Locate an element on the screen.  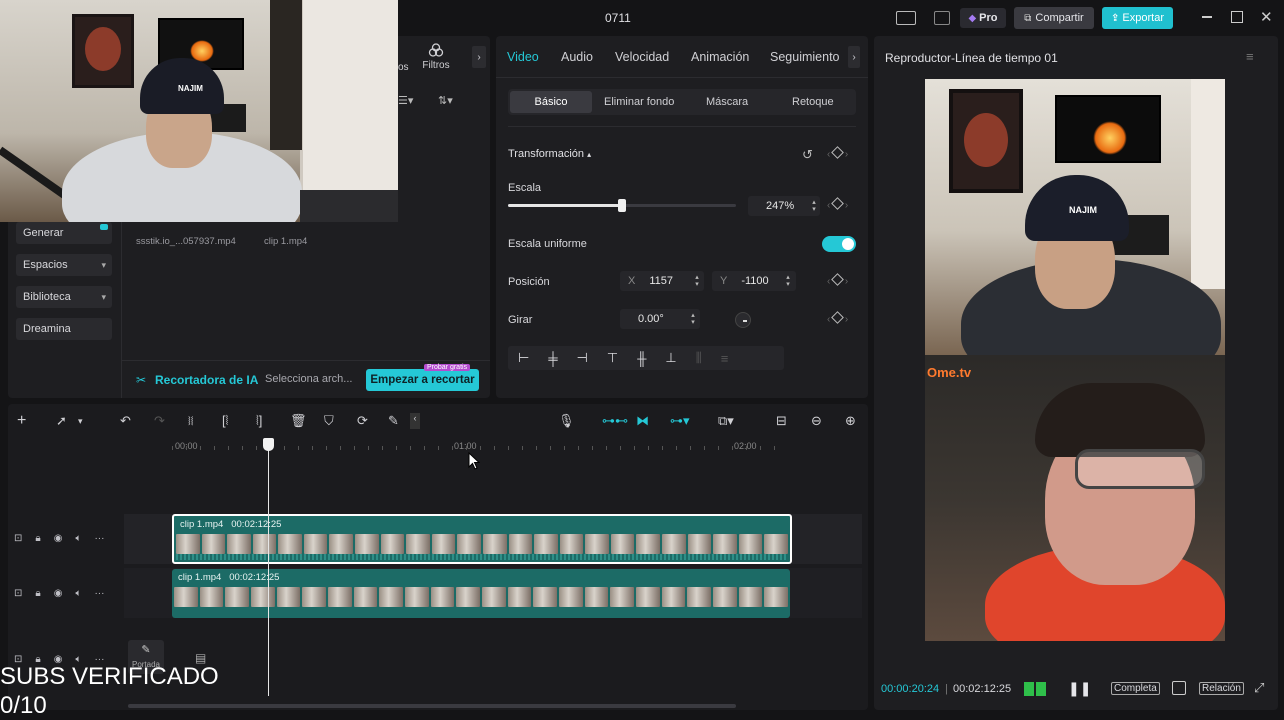
crop-icon: ⟳ is located at coordinates (362, 421).